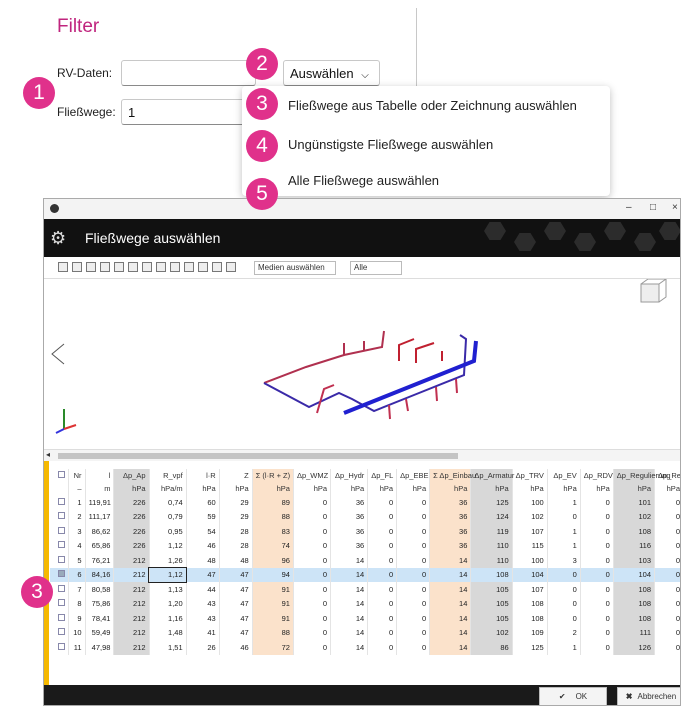 Image resolution: width=681 pixels, height=706 pixels. Describe the element at coordinates (365, 502) in the screenshot. I see `table-row: 1 119,91 226 0,74 60 29 89 0 36 0 0 36 125 100 1 0 101 0` at that location.